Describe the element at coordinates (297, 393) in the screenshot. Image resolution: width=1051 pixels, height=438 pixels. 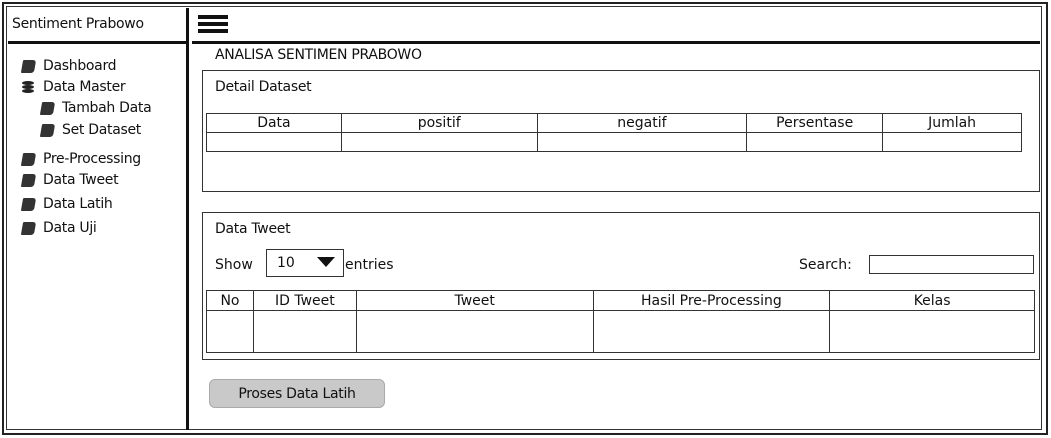
I see `proses-data-latih-button: Proses Data Latih` at that location.